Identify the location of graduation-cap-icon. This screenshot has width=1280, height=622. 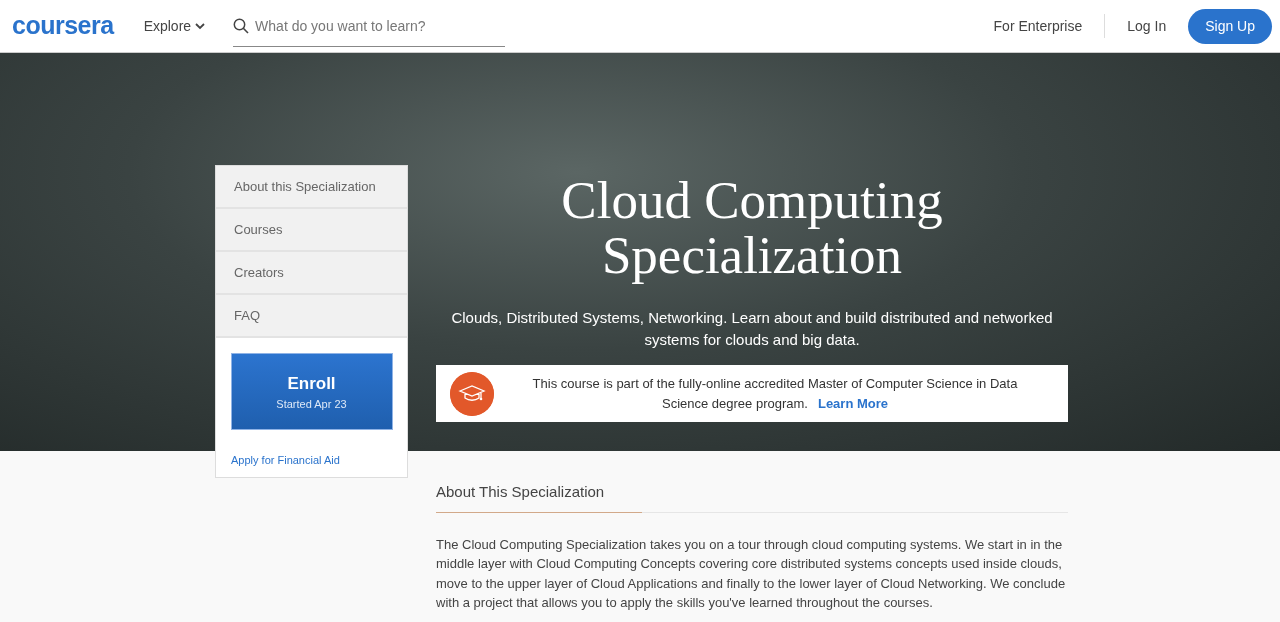
(472, 393).